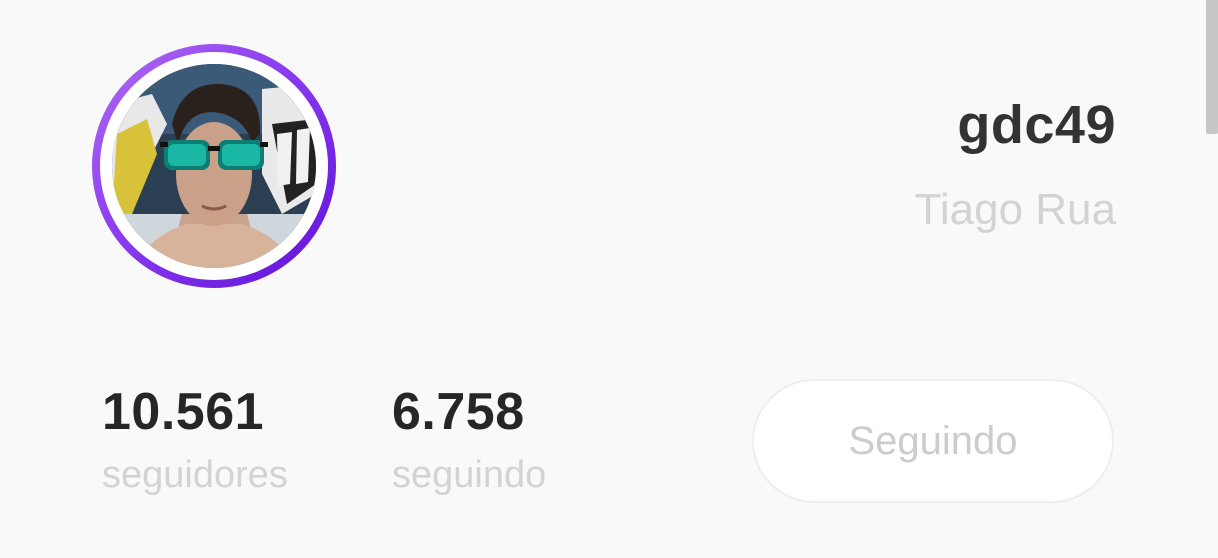  I want to click on avatar, so click(214, 166).